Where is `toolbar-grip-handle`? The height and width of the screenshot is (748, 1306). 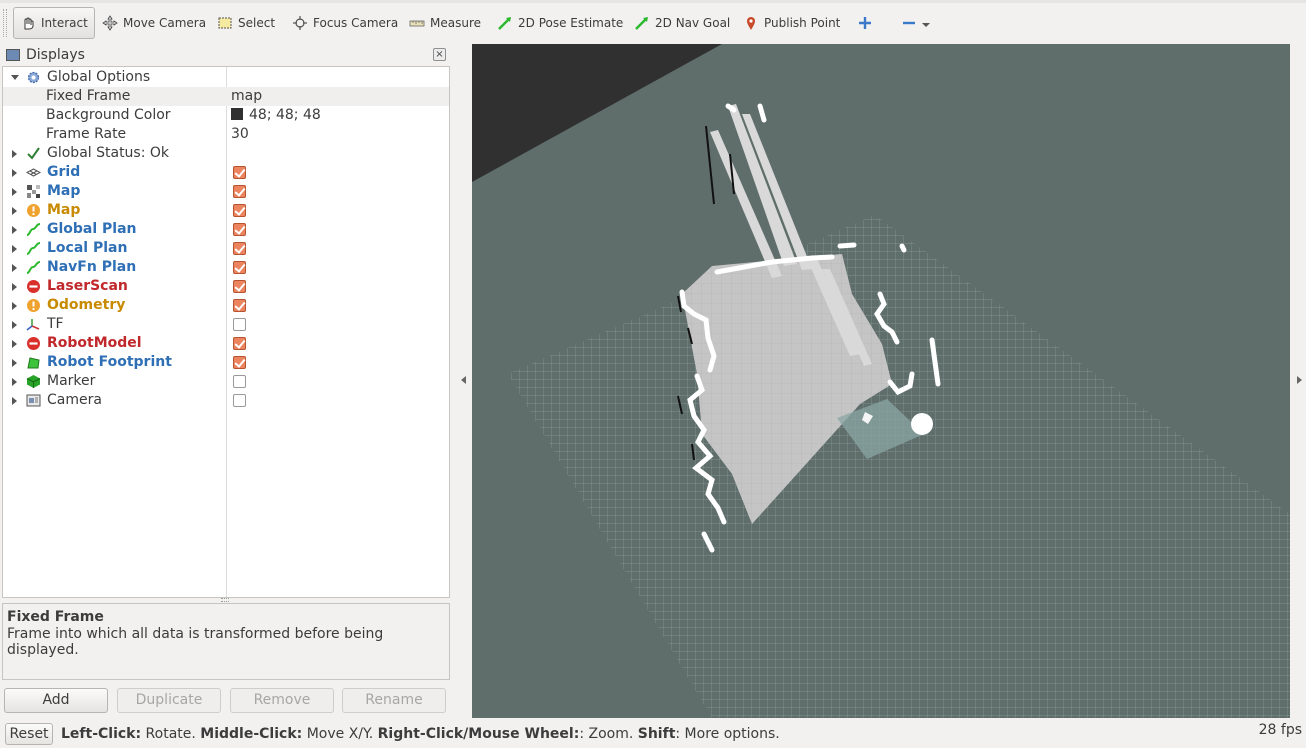 toolbar-grip-handle is located at coordinates (5, 23).